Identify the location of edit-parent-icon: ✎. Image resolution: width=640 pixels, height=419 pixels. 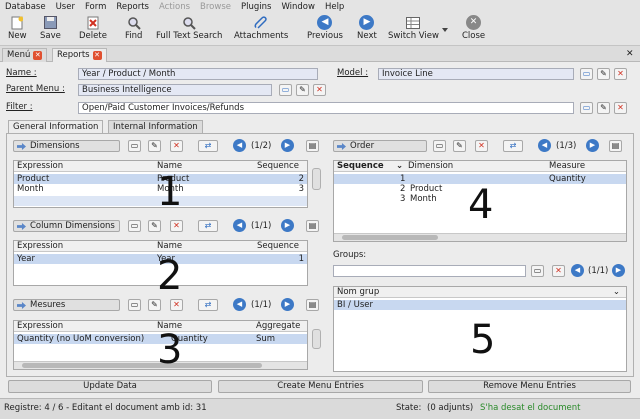
(302, 90).